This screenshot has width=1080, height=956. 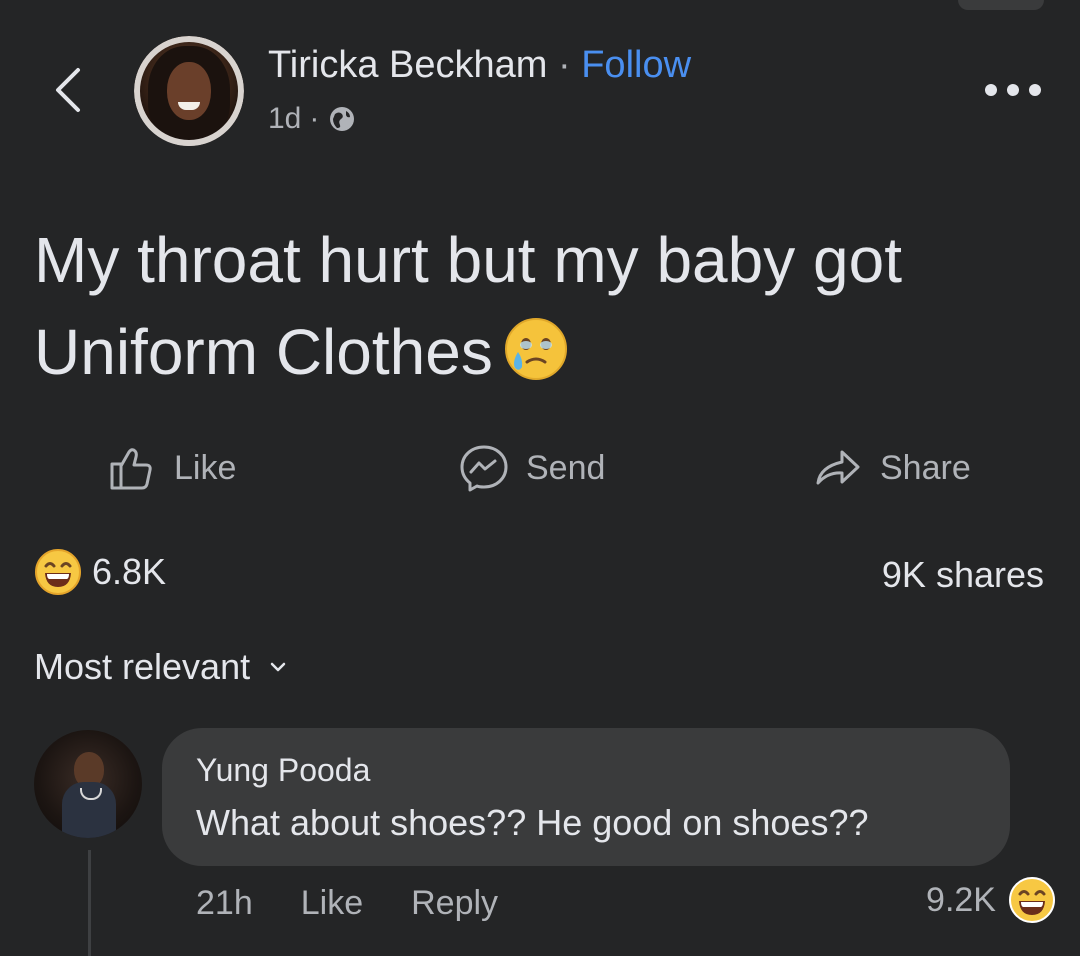 What do you see at coordinates (961, 899) in the screenshot?
I see `comment-reaction-count: 9.2K` at bounding box center [961, 899].